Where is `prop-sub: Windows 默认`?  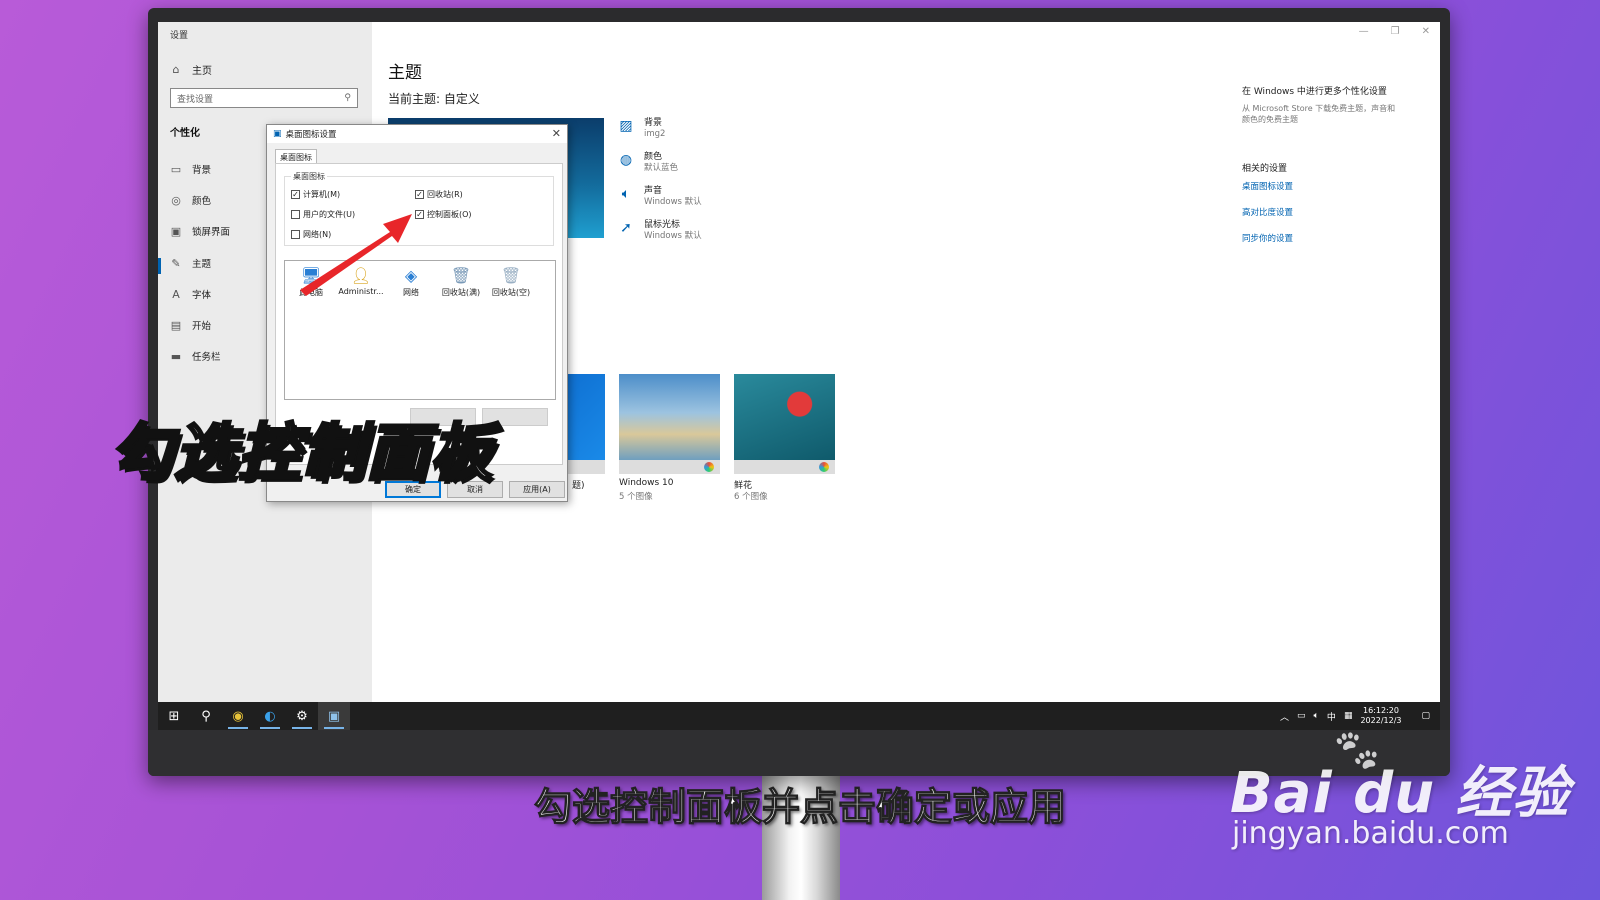 prop-sub: Windows 默认 is located at coordinates (673, 202).